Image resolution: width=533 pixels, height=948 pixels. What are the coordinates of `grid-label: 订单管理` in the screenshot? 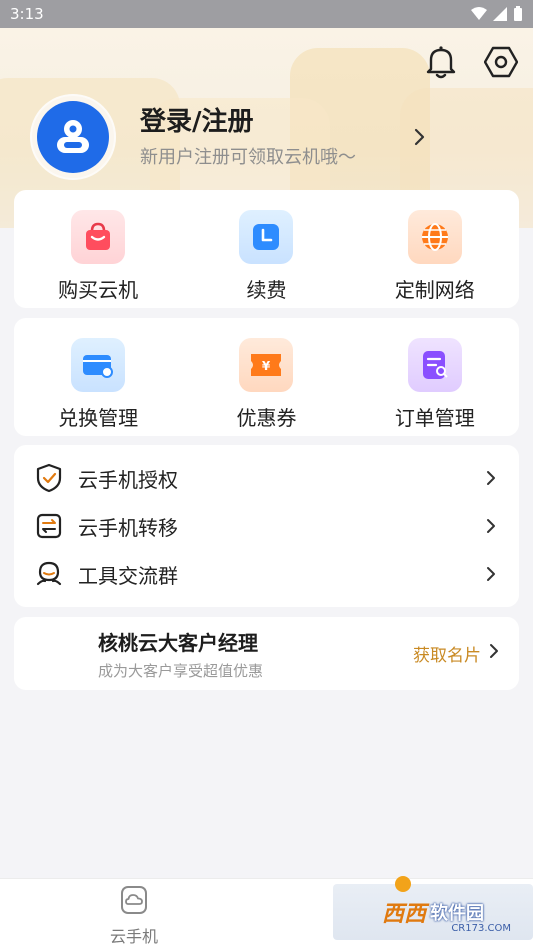 It's located at (434, 417).